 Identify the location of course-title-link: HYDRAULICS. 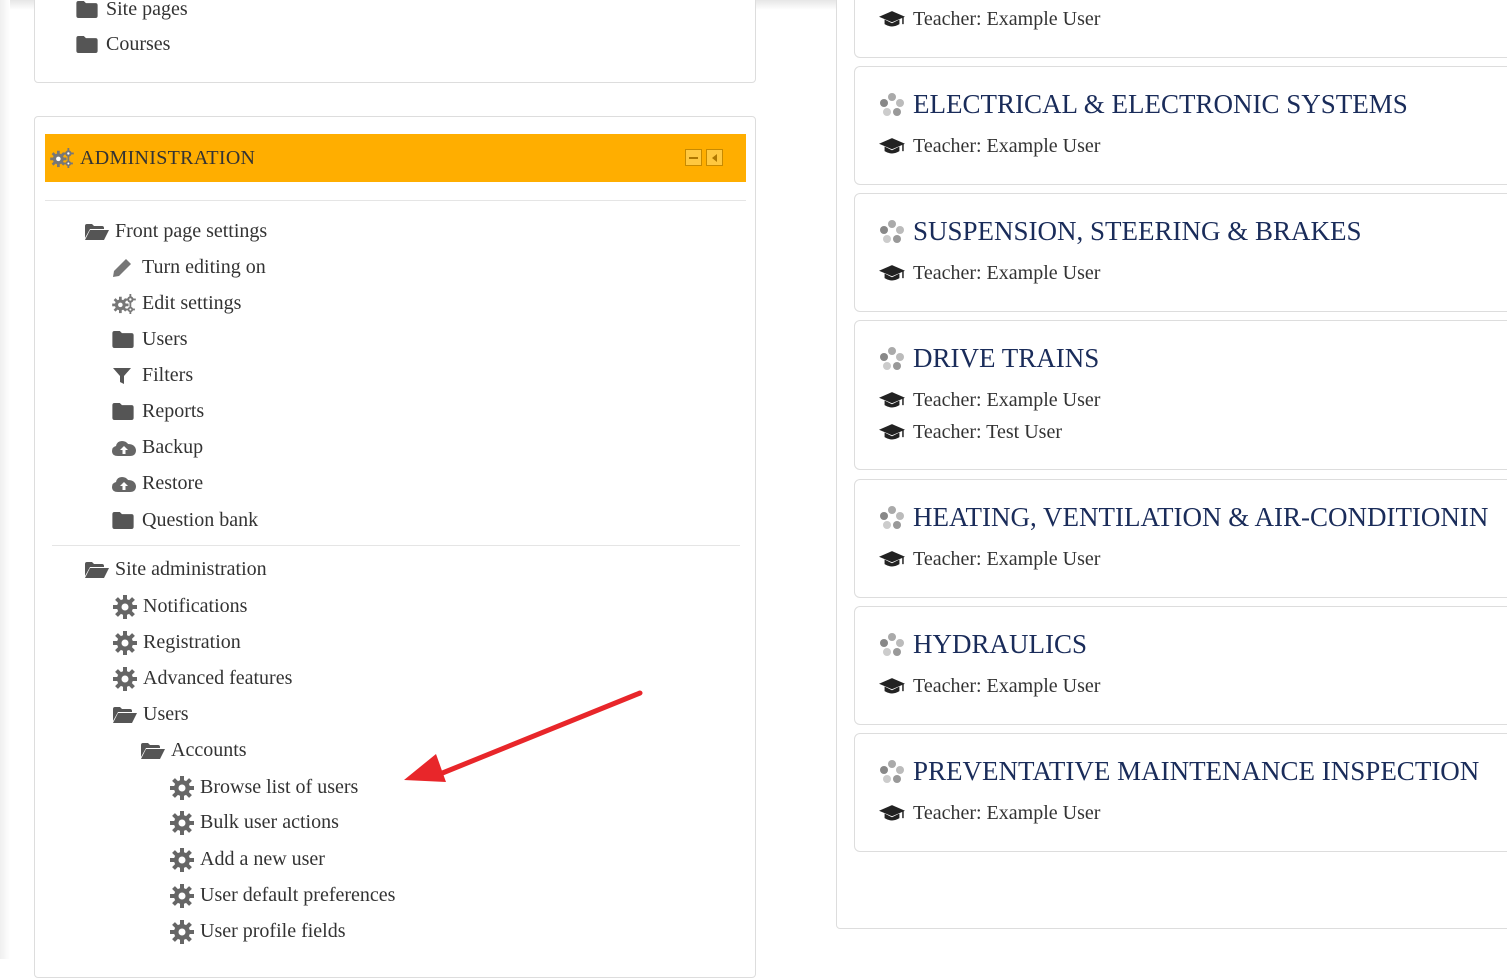
(983, 644).